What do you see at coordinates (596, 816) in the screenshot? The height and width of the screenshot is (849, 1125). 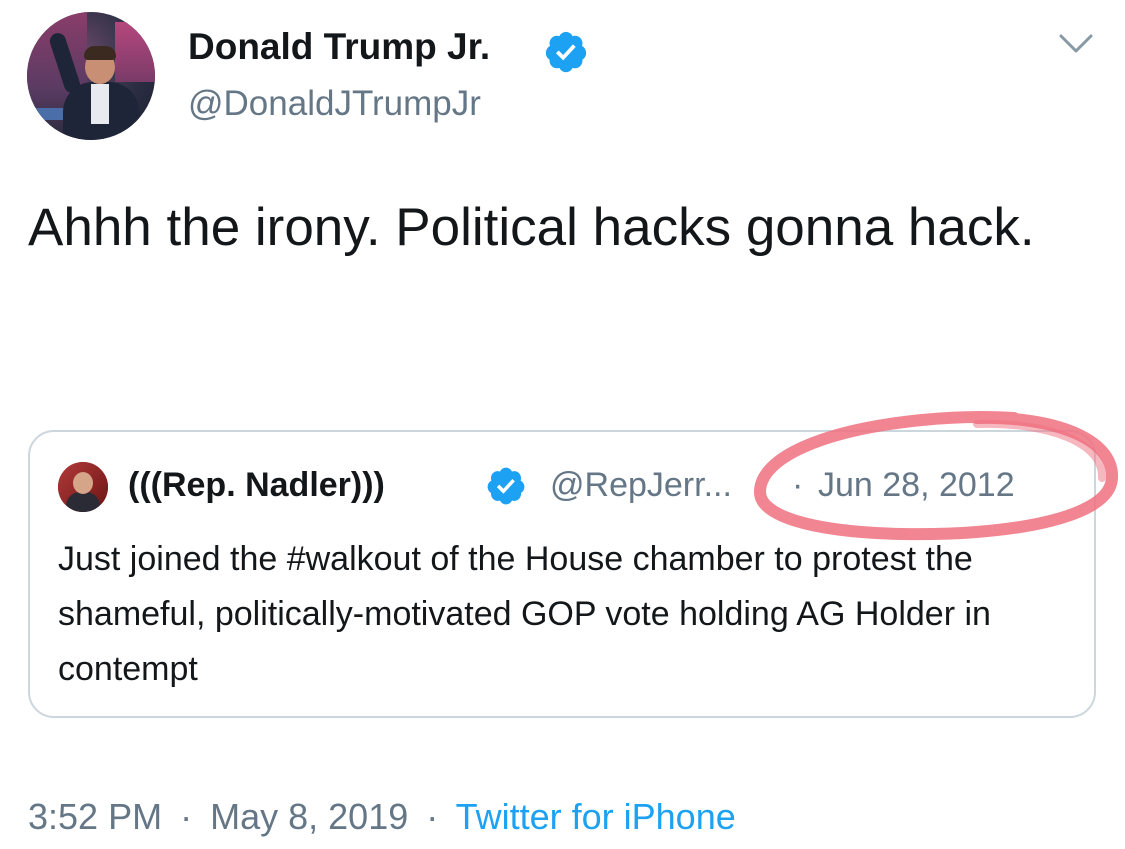 I see `tweet-source-link: Twitter for iPhone` at bounding box center [596, 816].